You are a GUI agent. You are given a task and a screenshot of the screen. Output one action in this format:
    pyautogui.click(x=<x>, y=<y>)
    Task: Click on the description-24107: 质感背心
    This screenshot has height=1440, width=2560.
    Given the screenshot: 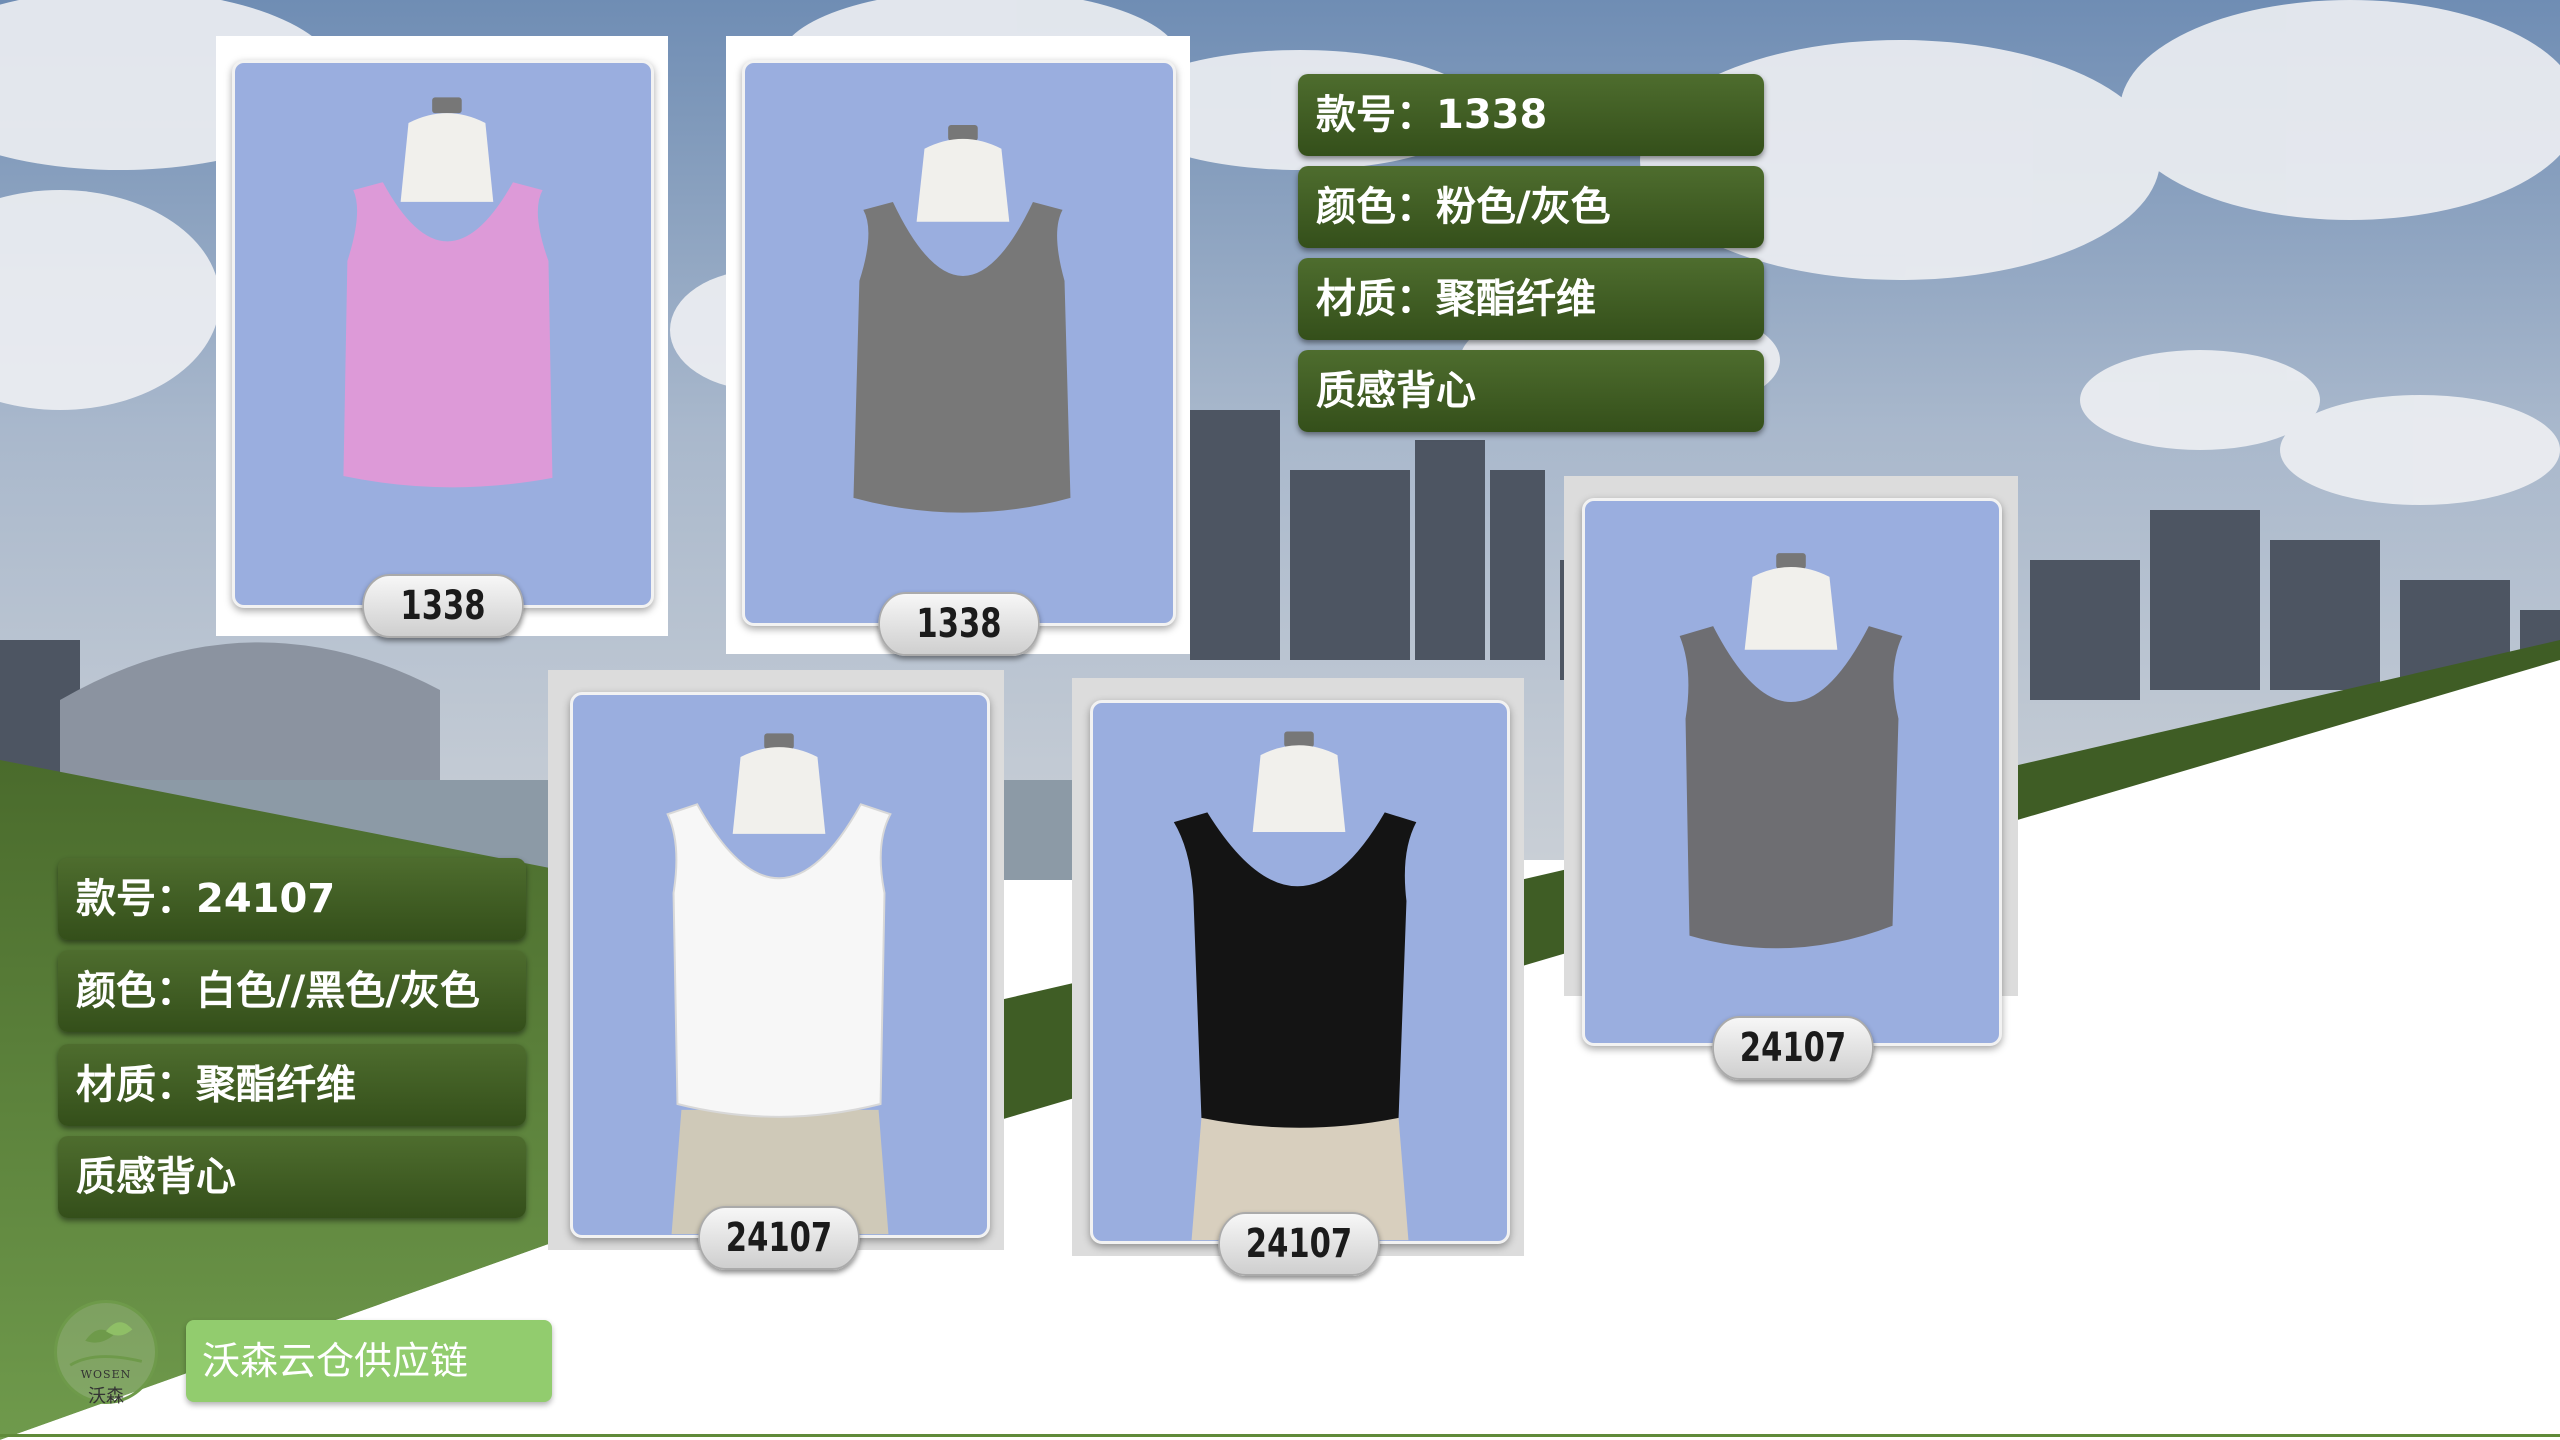 What is the action you would take?
    pyautogui.click(x=292, y=1177)
    